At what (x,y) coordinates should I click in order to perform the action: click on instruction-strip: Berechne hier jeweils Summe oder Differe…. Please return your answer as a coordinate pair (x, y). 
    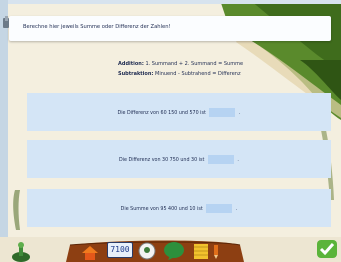
    Looking at the image, I should click on (170, 28).